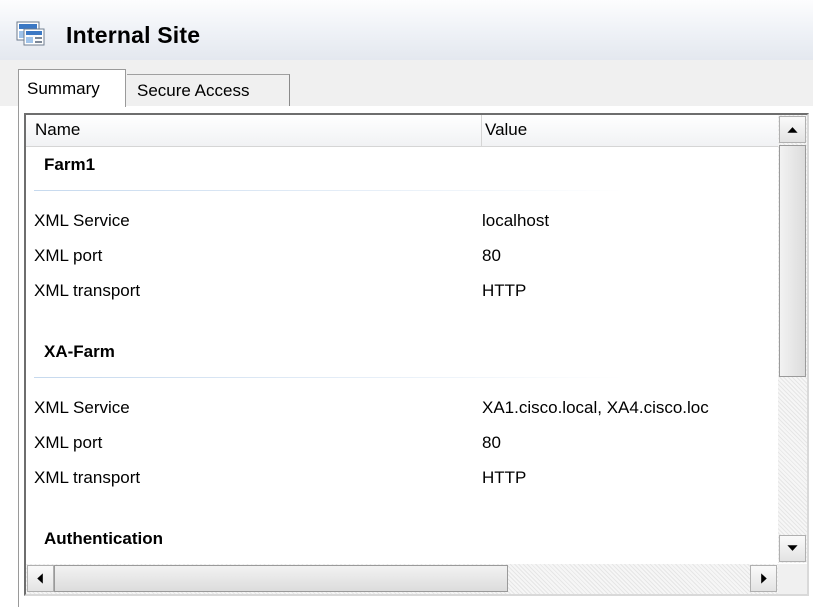 This screenshot has width=813, height=607. What do you see at coordinates (406, 30) in the screenshot?
I see `title-bar: Internal Site` at bounding box center [406, 30].